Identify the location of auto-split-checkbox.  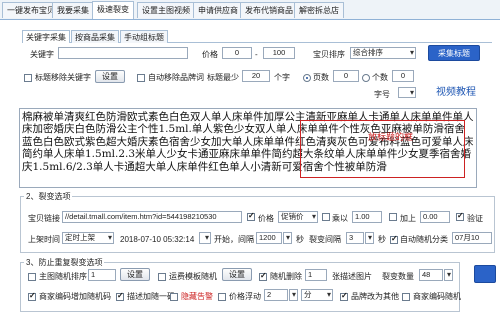
(394, 239).